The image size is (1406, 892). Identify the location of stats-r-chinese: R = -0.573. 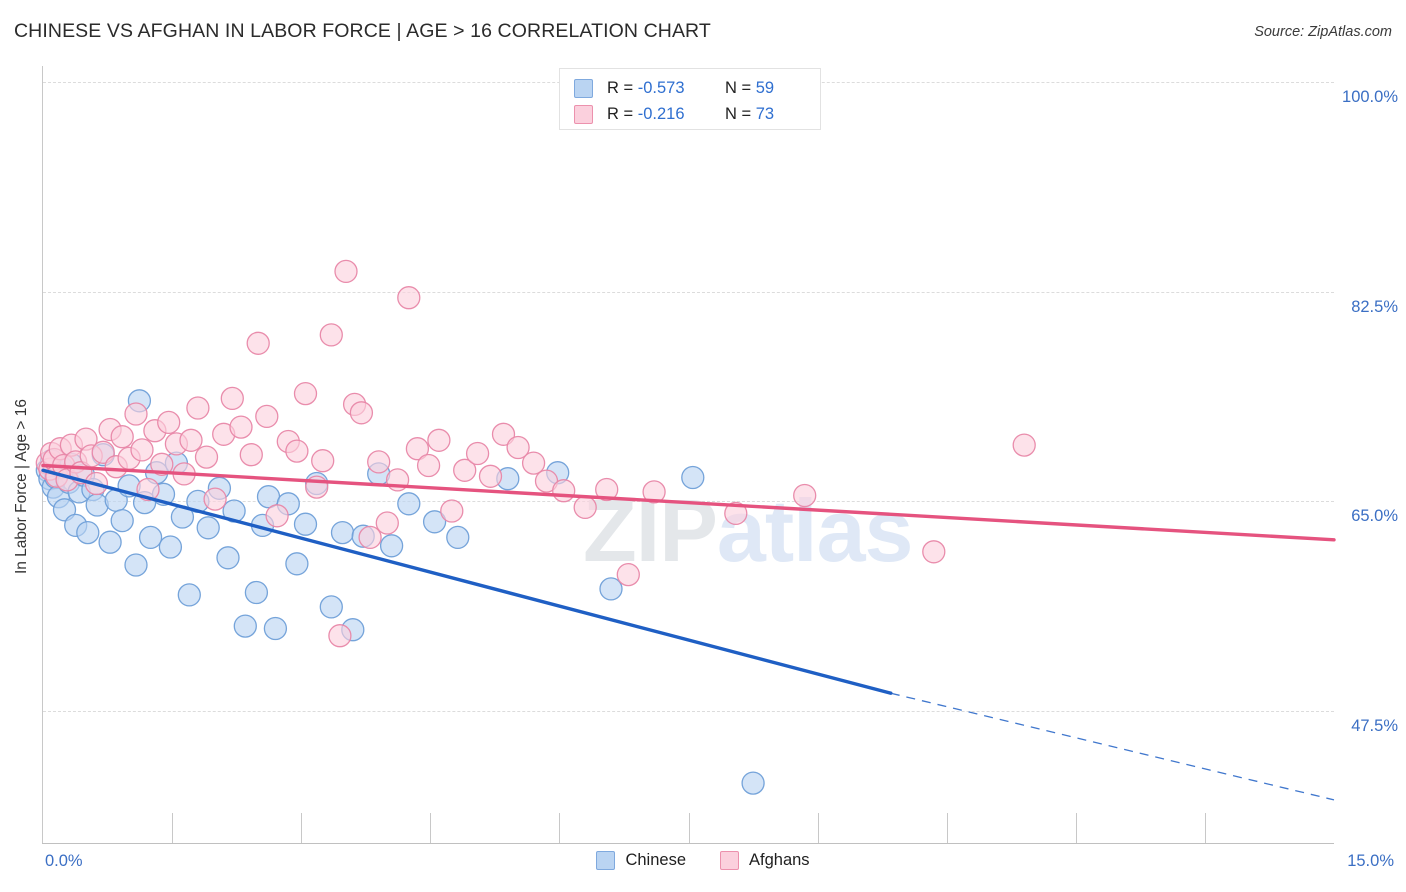
(666, 88).